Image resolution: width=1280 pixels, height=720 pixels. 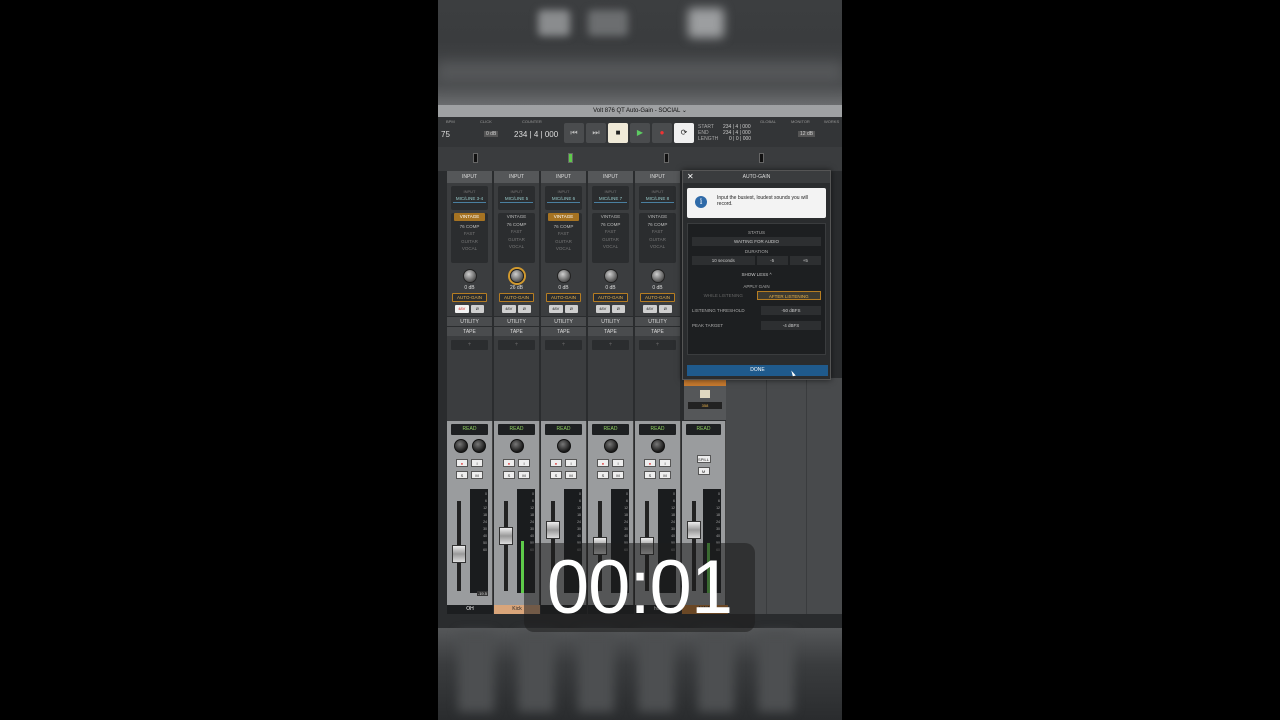 What do you see at coordinates (791, 310) in the screenshot?
I see `threshold-value: -50 dBFS` at bounding box center [791, 310].